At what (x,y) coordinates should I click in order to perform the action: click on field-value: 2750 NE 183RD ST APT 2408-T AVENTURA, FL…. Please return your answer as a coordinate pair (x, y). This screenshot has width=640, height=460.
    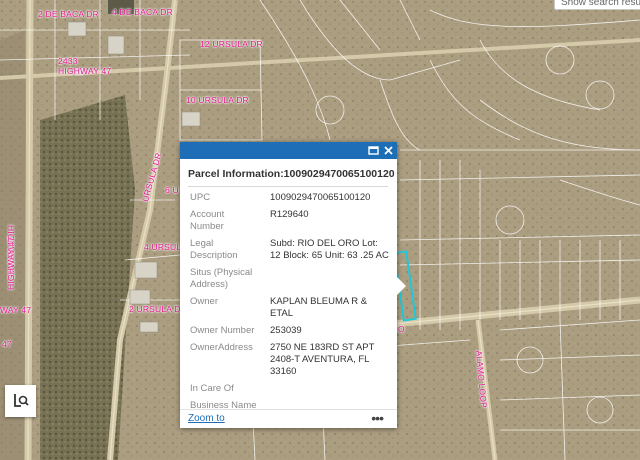
    Looking at the image, I should click on (322, 359).